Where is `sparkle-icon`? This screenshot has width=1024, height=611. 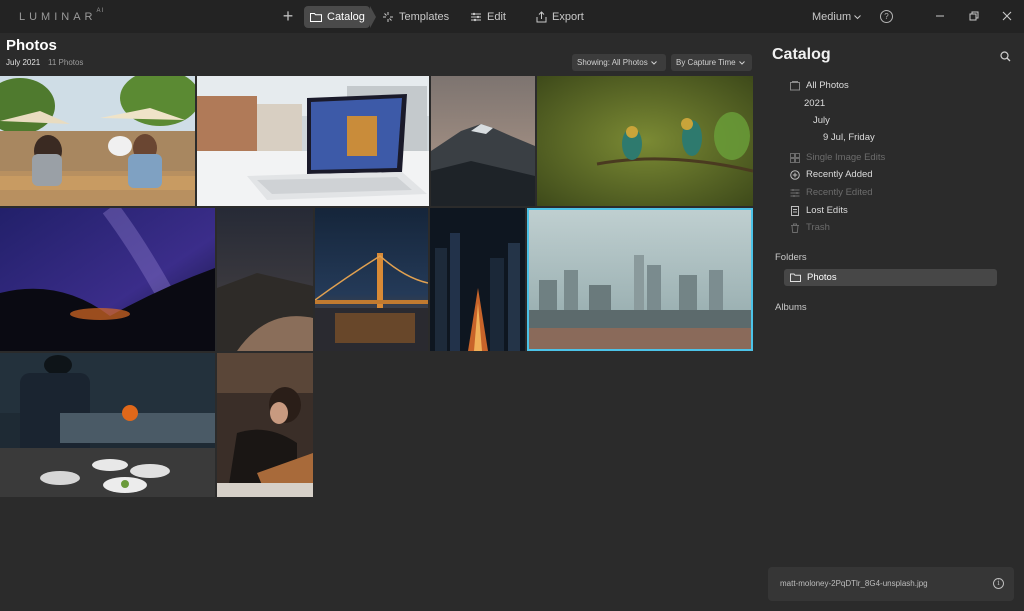 sparkle-icon is located at coordinates (388, 17).